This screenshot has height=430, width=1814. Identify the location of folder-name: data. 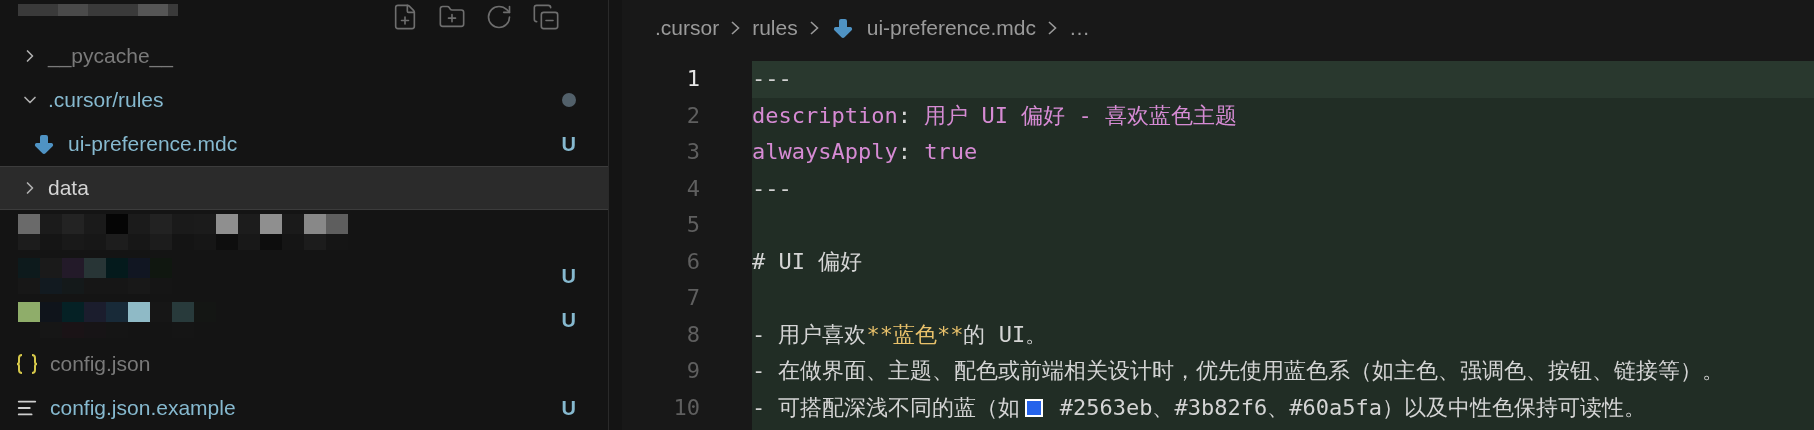
(68, 188).